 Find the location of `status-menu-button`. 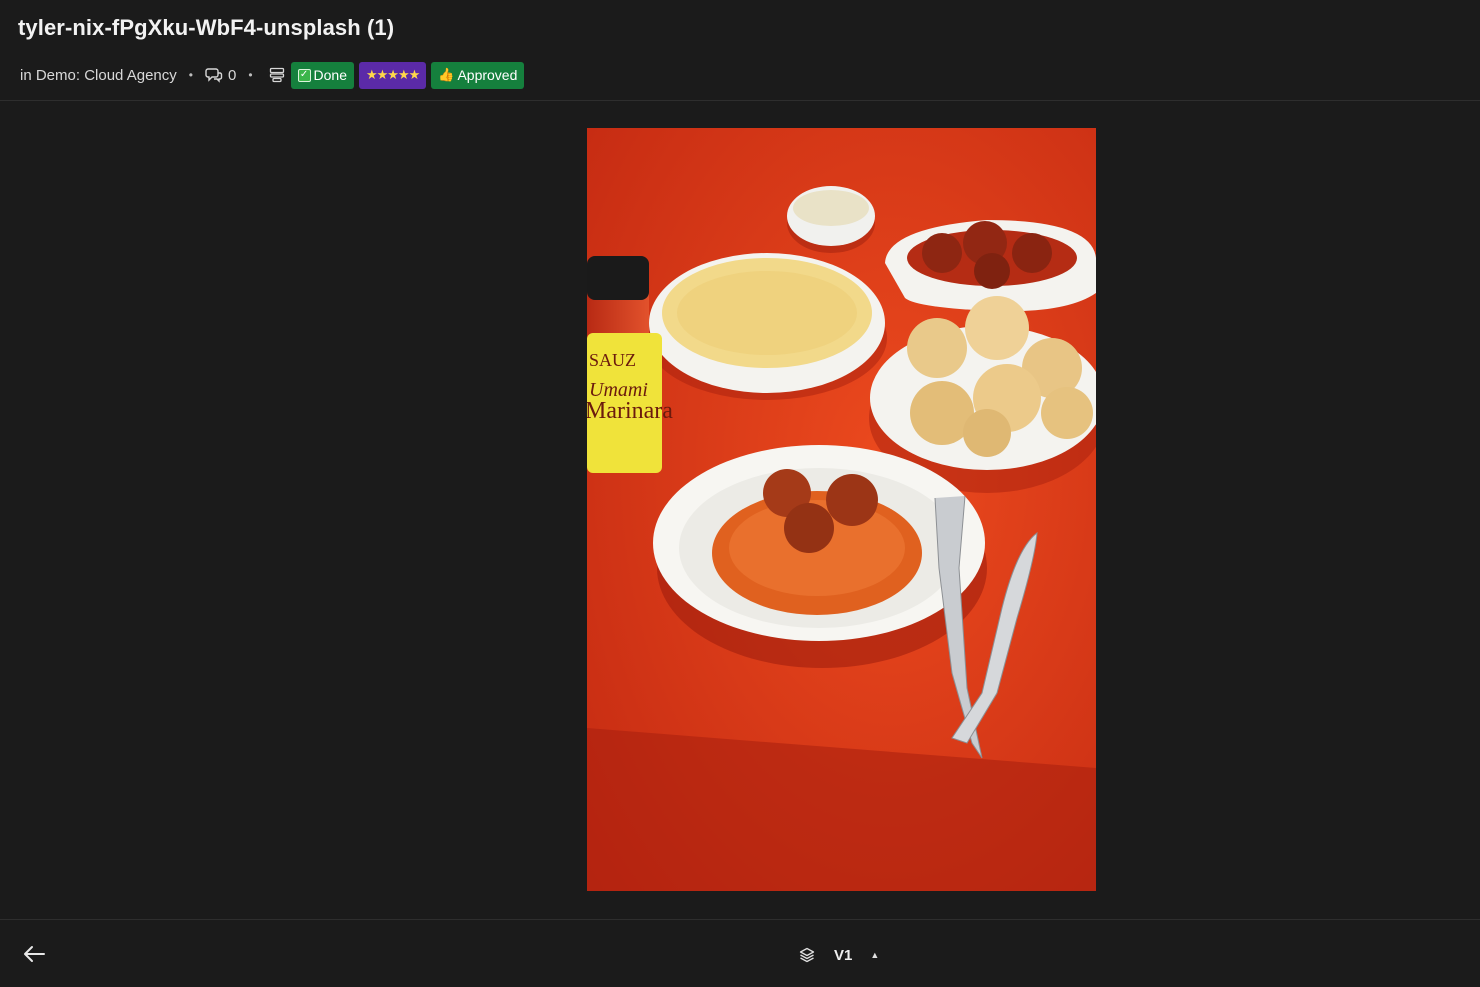

status-menu-button is located at coordinates (277, 75).